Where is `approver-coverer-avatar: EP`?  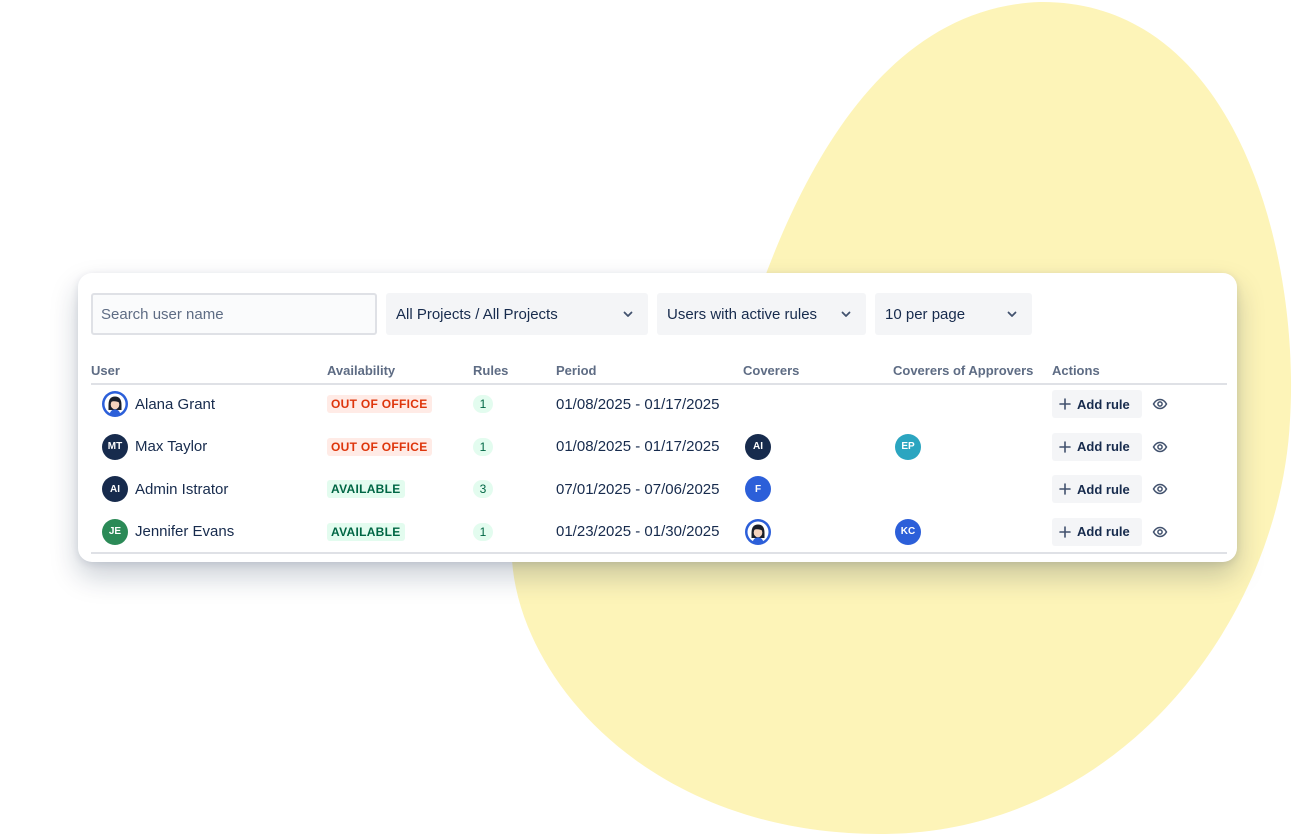 approver-coverer-avatar: EP is located at coordinates (908, 446).